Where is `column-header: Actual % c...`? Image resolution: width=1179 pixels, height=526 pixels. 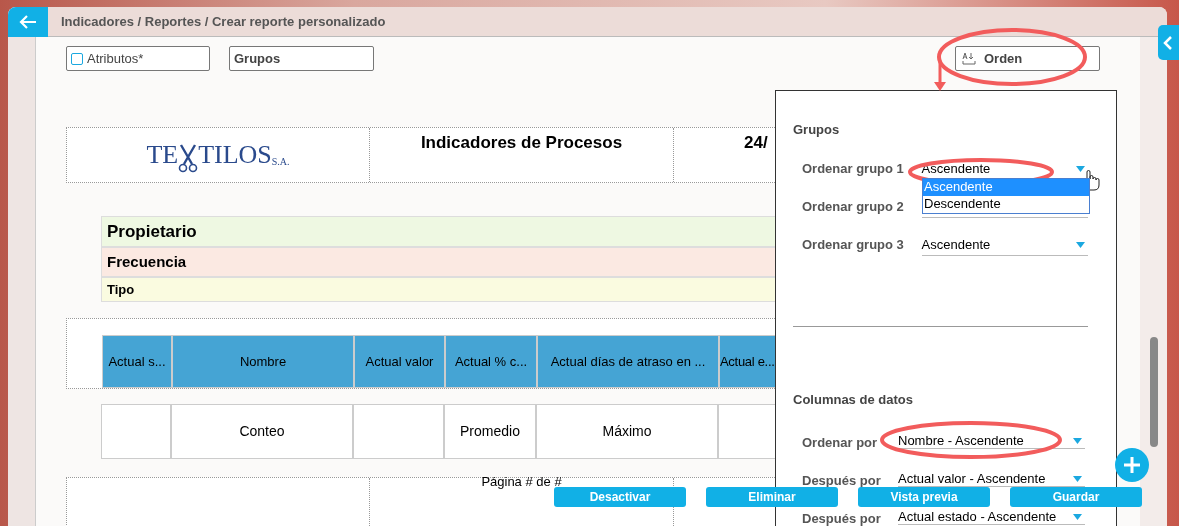 column-header: Actual % c... is located at coordinates (491, 361).